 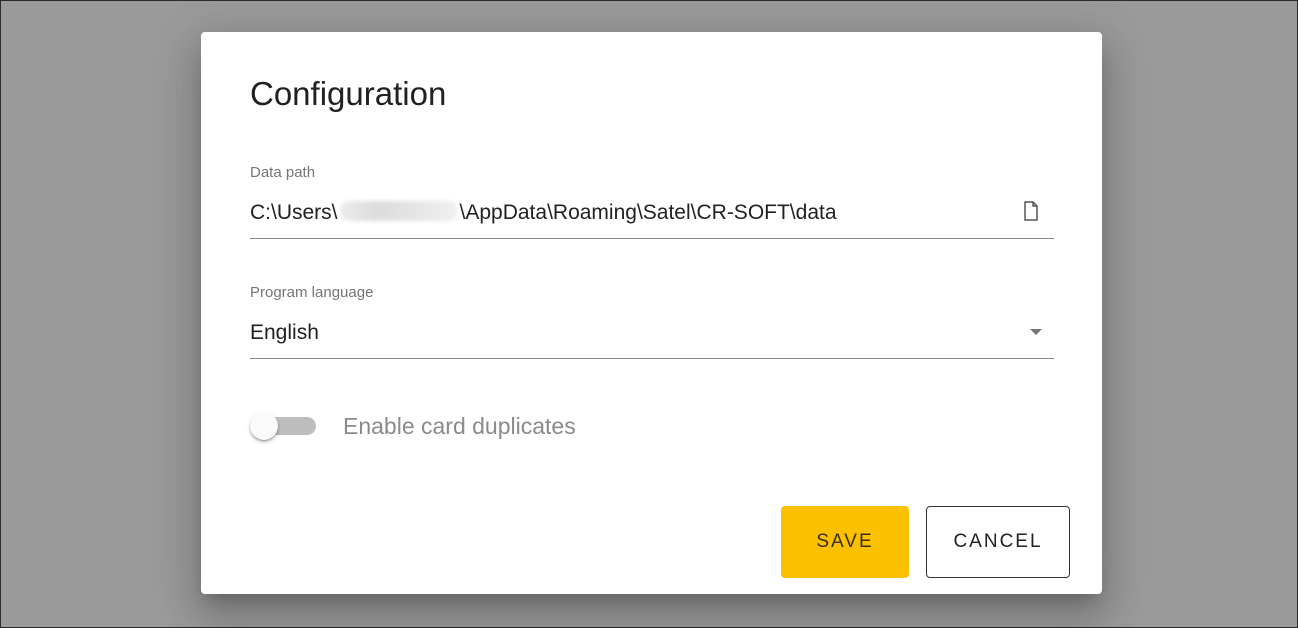 What do you see at coordinates (998, 542) in the screenshot?
I see `cancel-button: CANCEL` at bounding box center [998, 542].